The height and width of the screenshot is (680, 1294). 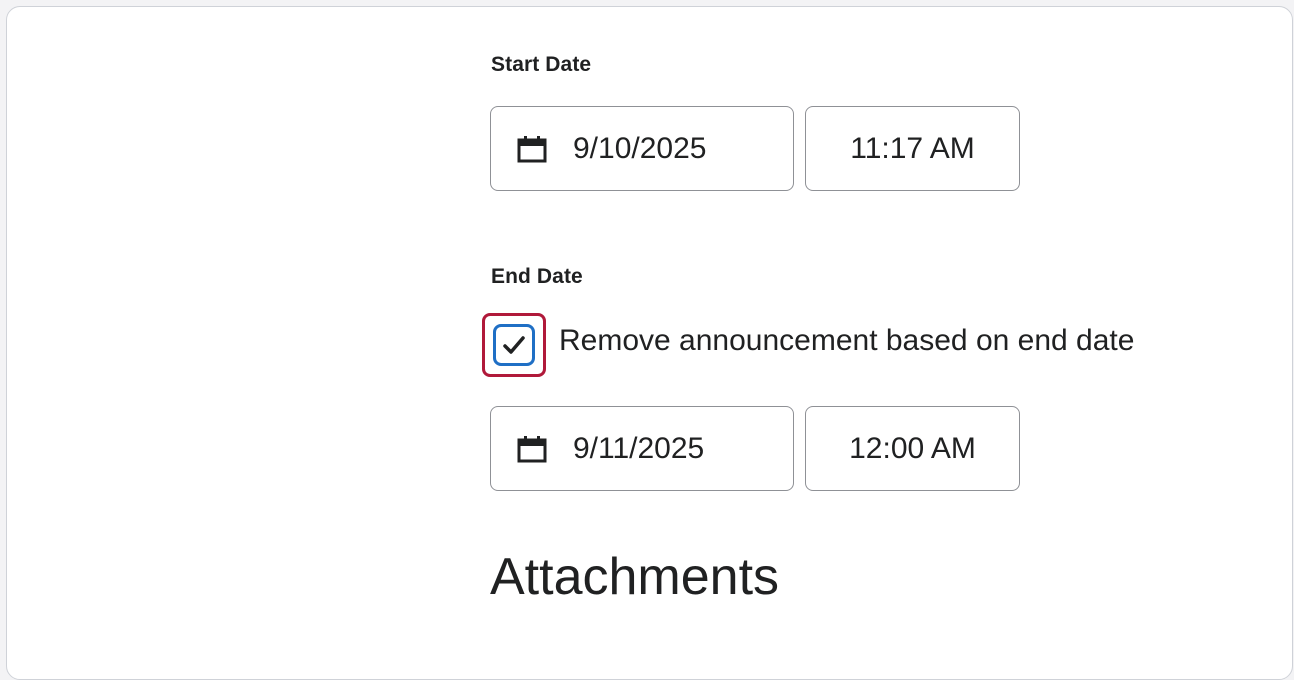 What do you see at coordinates (846, 341) in the screenshot?
I see `remove-announcement-label: Remove announcement based on end date` at bounding box center [846, 341].